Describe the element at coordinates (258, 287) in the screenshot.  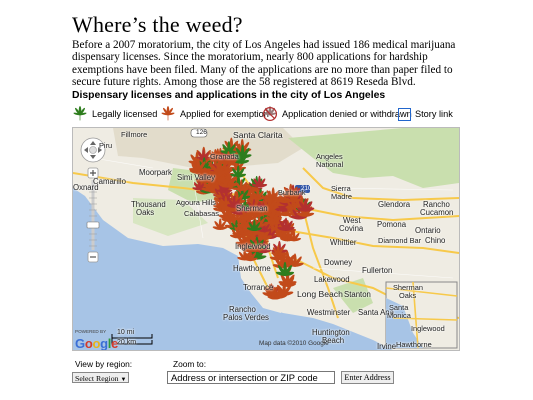
I see `label-torrance: Torrance` at that location.